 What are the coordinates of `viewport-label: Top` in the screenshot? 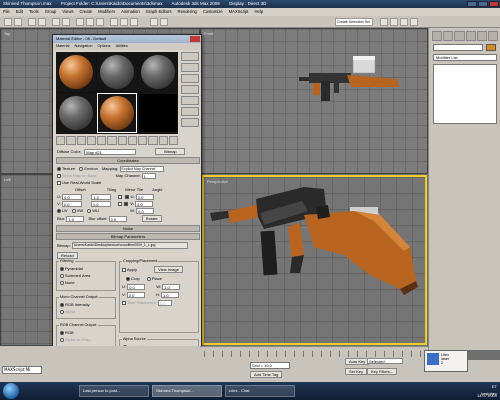 It's located at (7, 33).